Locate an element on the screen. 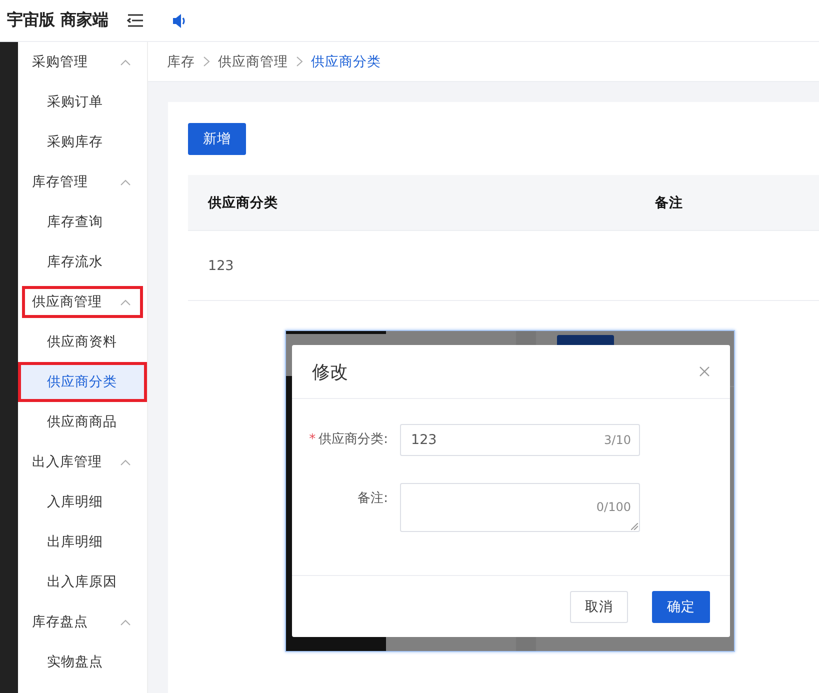 Image resolution: width=819 pixels, height=693 pixels. resize-handle-icon is located at coordinates (634, 526).